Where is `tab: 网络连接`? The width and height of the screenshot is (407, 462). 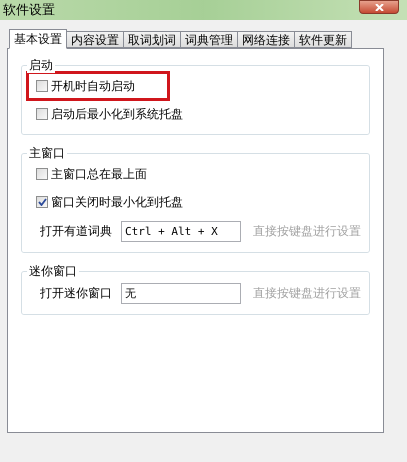
tab: 网络连接 is located at coordinates (266, 39).